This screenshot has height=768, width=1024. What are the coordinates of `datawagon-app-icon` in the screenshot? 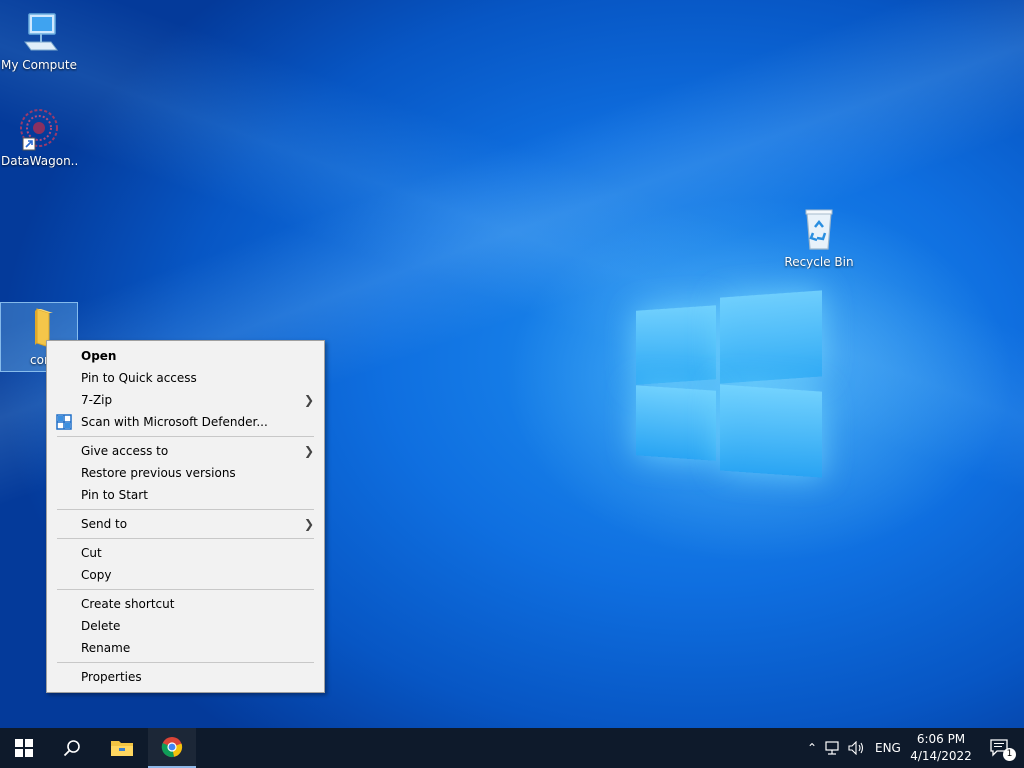 It's located at (39, 128).